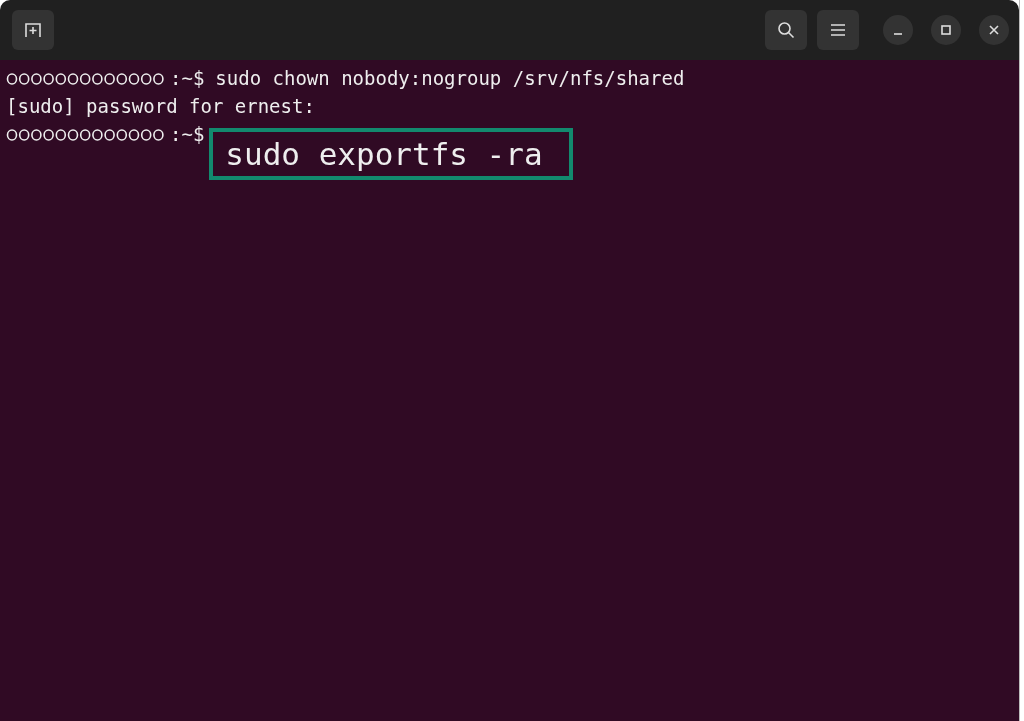 This screenshot has height=721, width=1024. Describe the element at coordinates (160, 106) in the screenshot. I see `output-text: [sudo] password for ernest:` at that location.